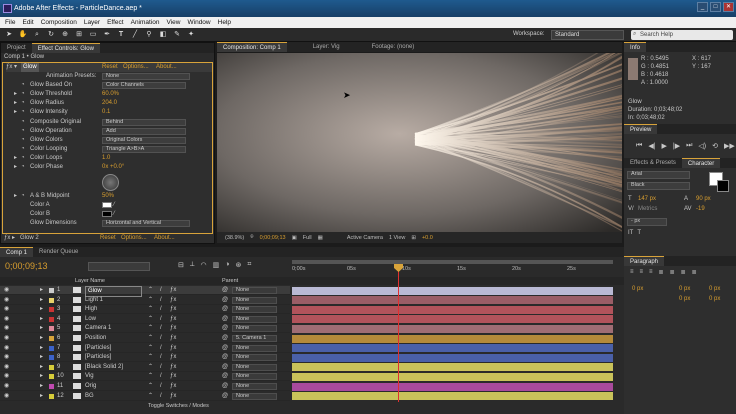 The width and height of the screenshot is (736, 414). I want to click on stroke-color-swatch, so click(723, 186).